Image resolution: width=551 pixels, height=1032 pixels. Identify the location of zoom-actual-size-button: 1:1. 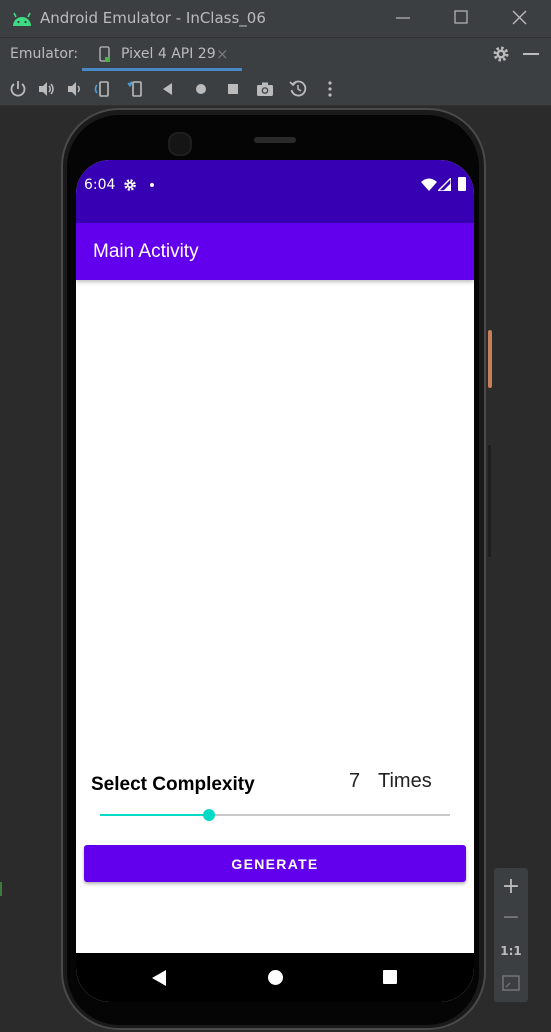
(511, 951).